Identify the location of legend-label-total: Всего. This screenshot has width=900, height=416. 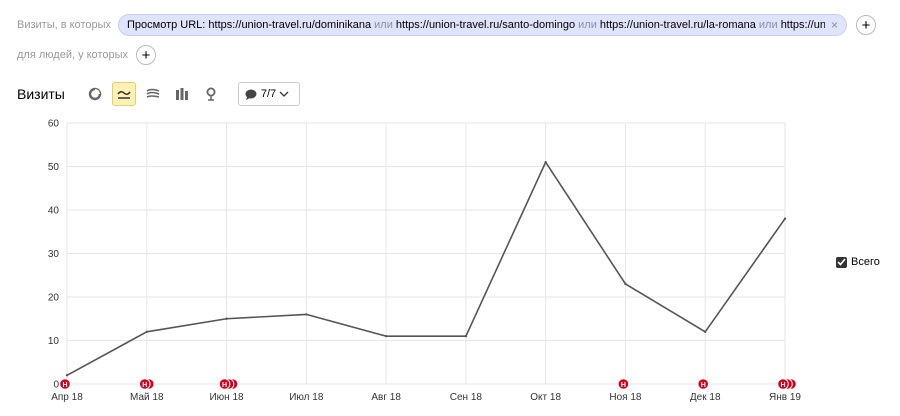
(865, 262).